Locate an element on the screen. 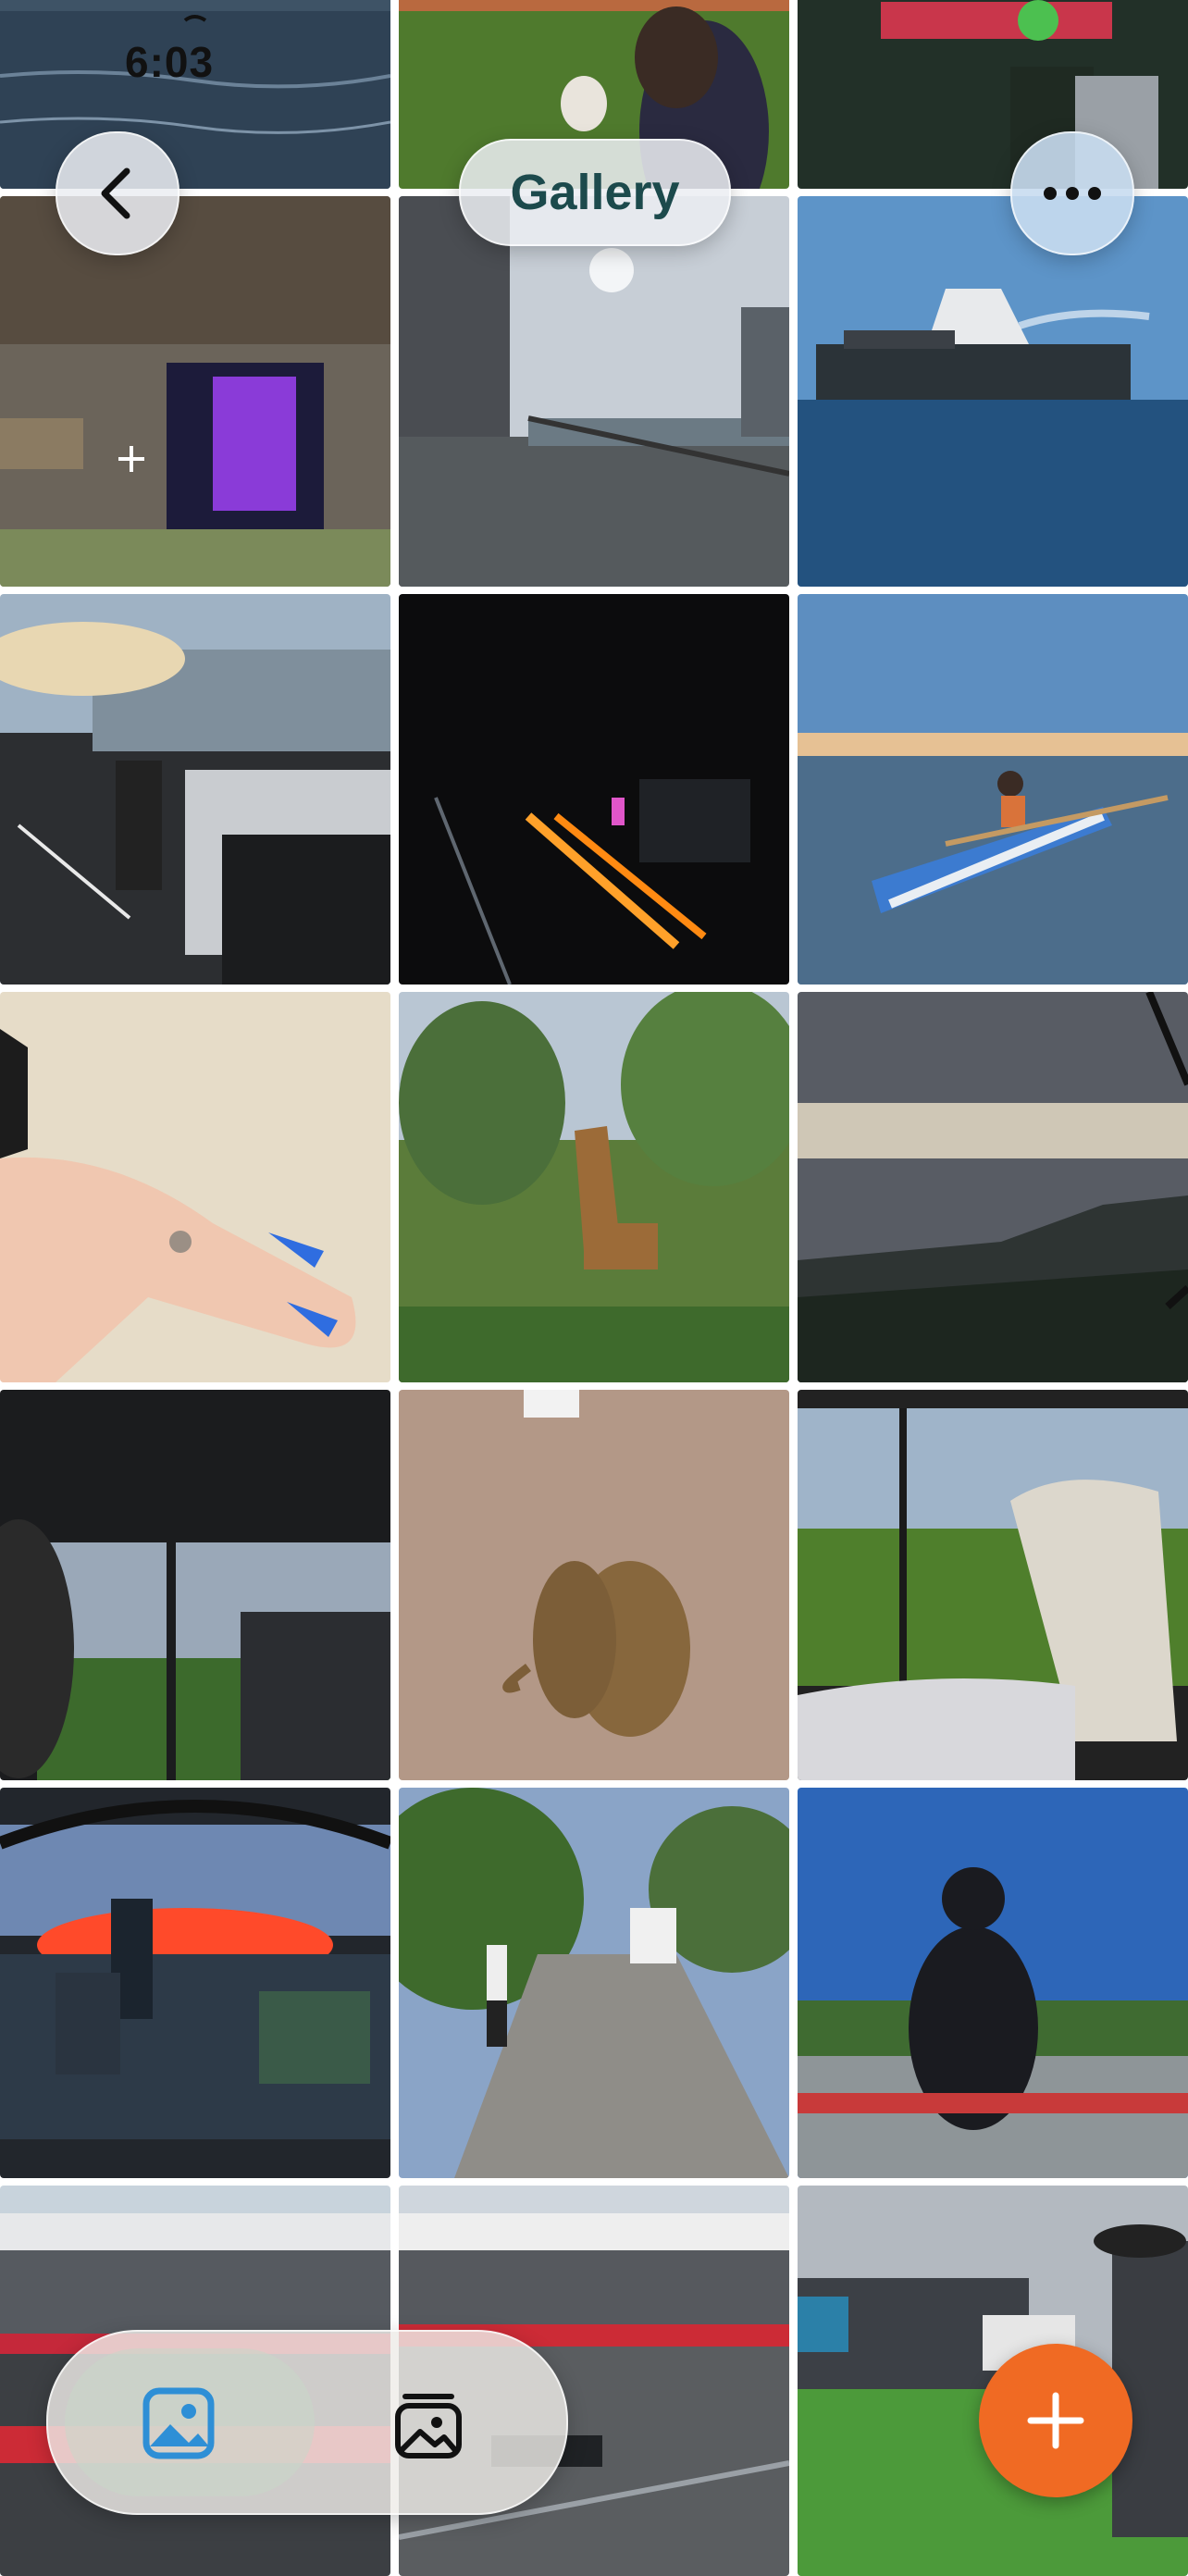  photo-night-city is located at coordinates (594, 790).